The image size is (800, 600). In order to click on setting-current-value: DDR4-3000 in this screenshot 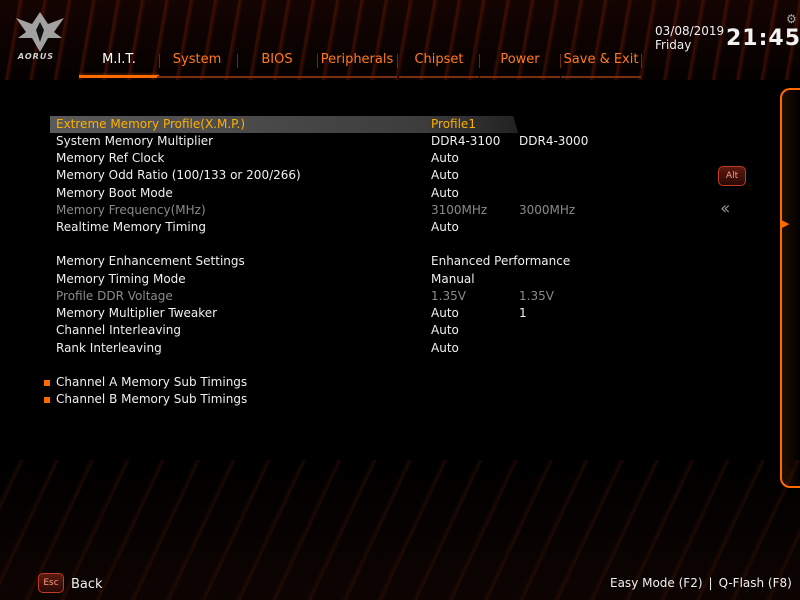, I will do `click(554, 141)`.